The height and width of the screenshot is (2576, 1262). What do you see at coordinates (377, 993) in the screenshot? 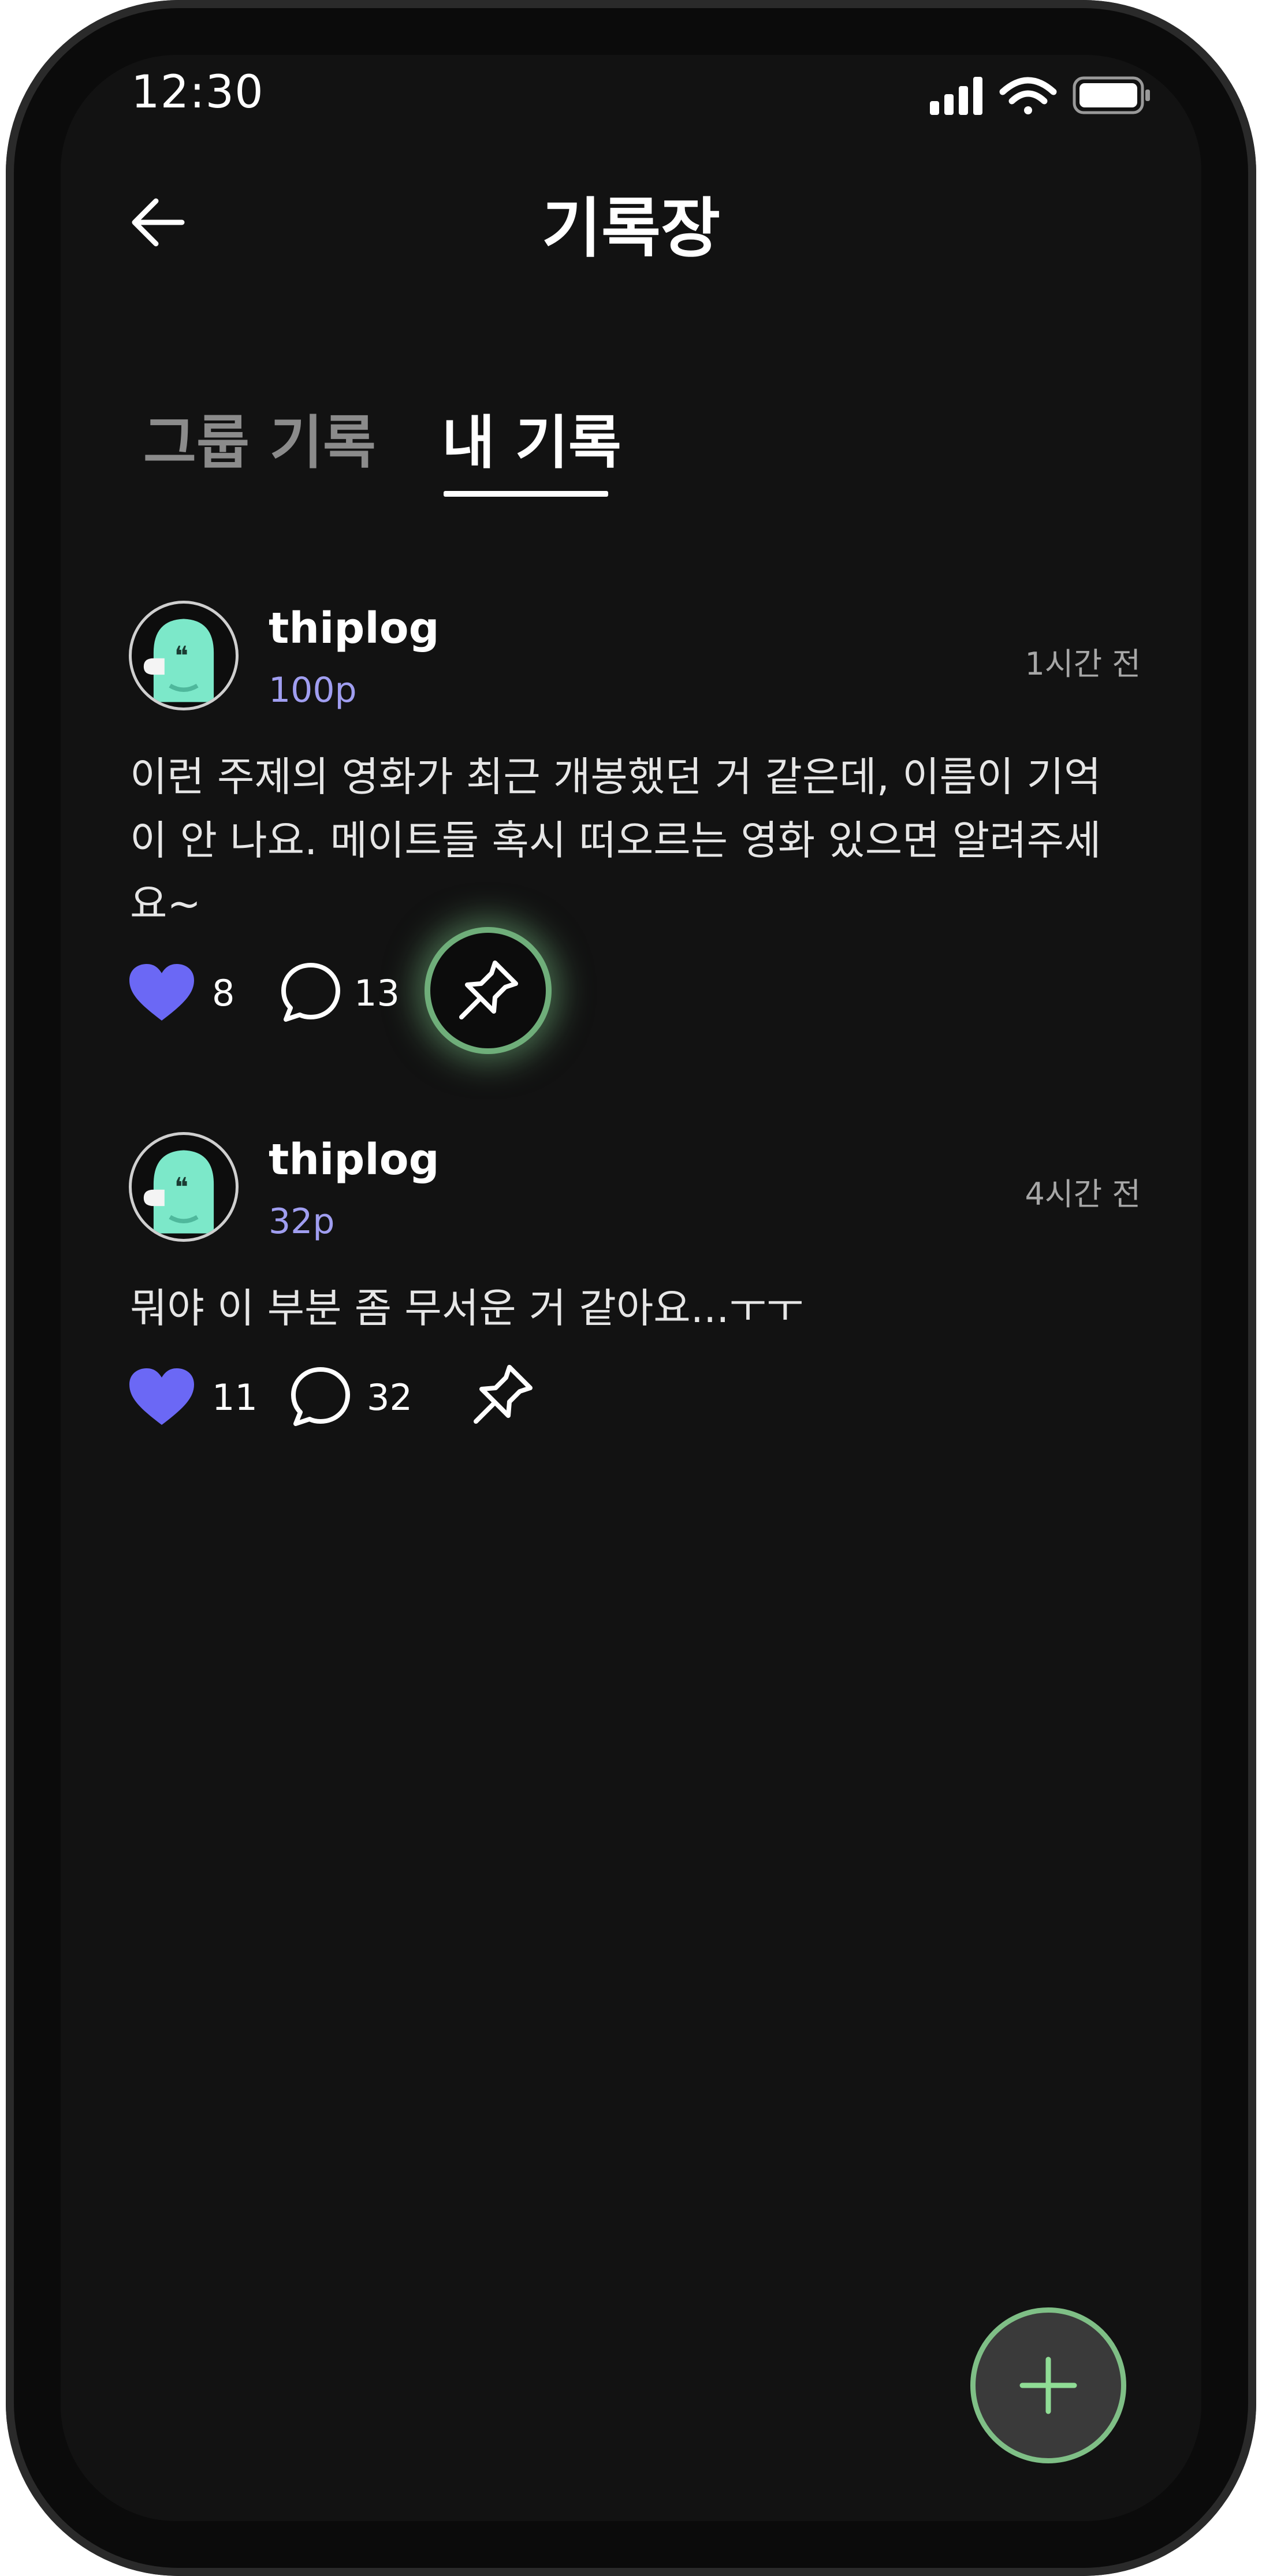
I see `comment-count: 13` at bounding box center [377, 993].